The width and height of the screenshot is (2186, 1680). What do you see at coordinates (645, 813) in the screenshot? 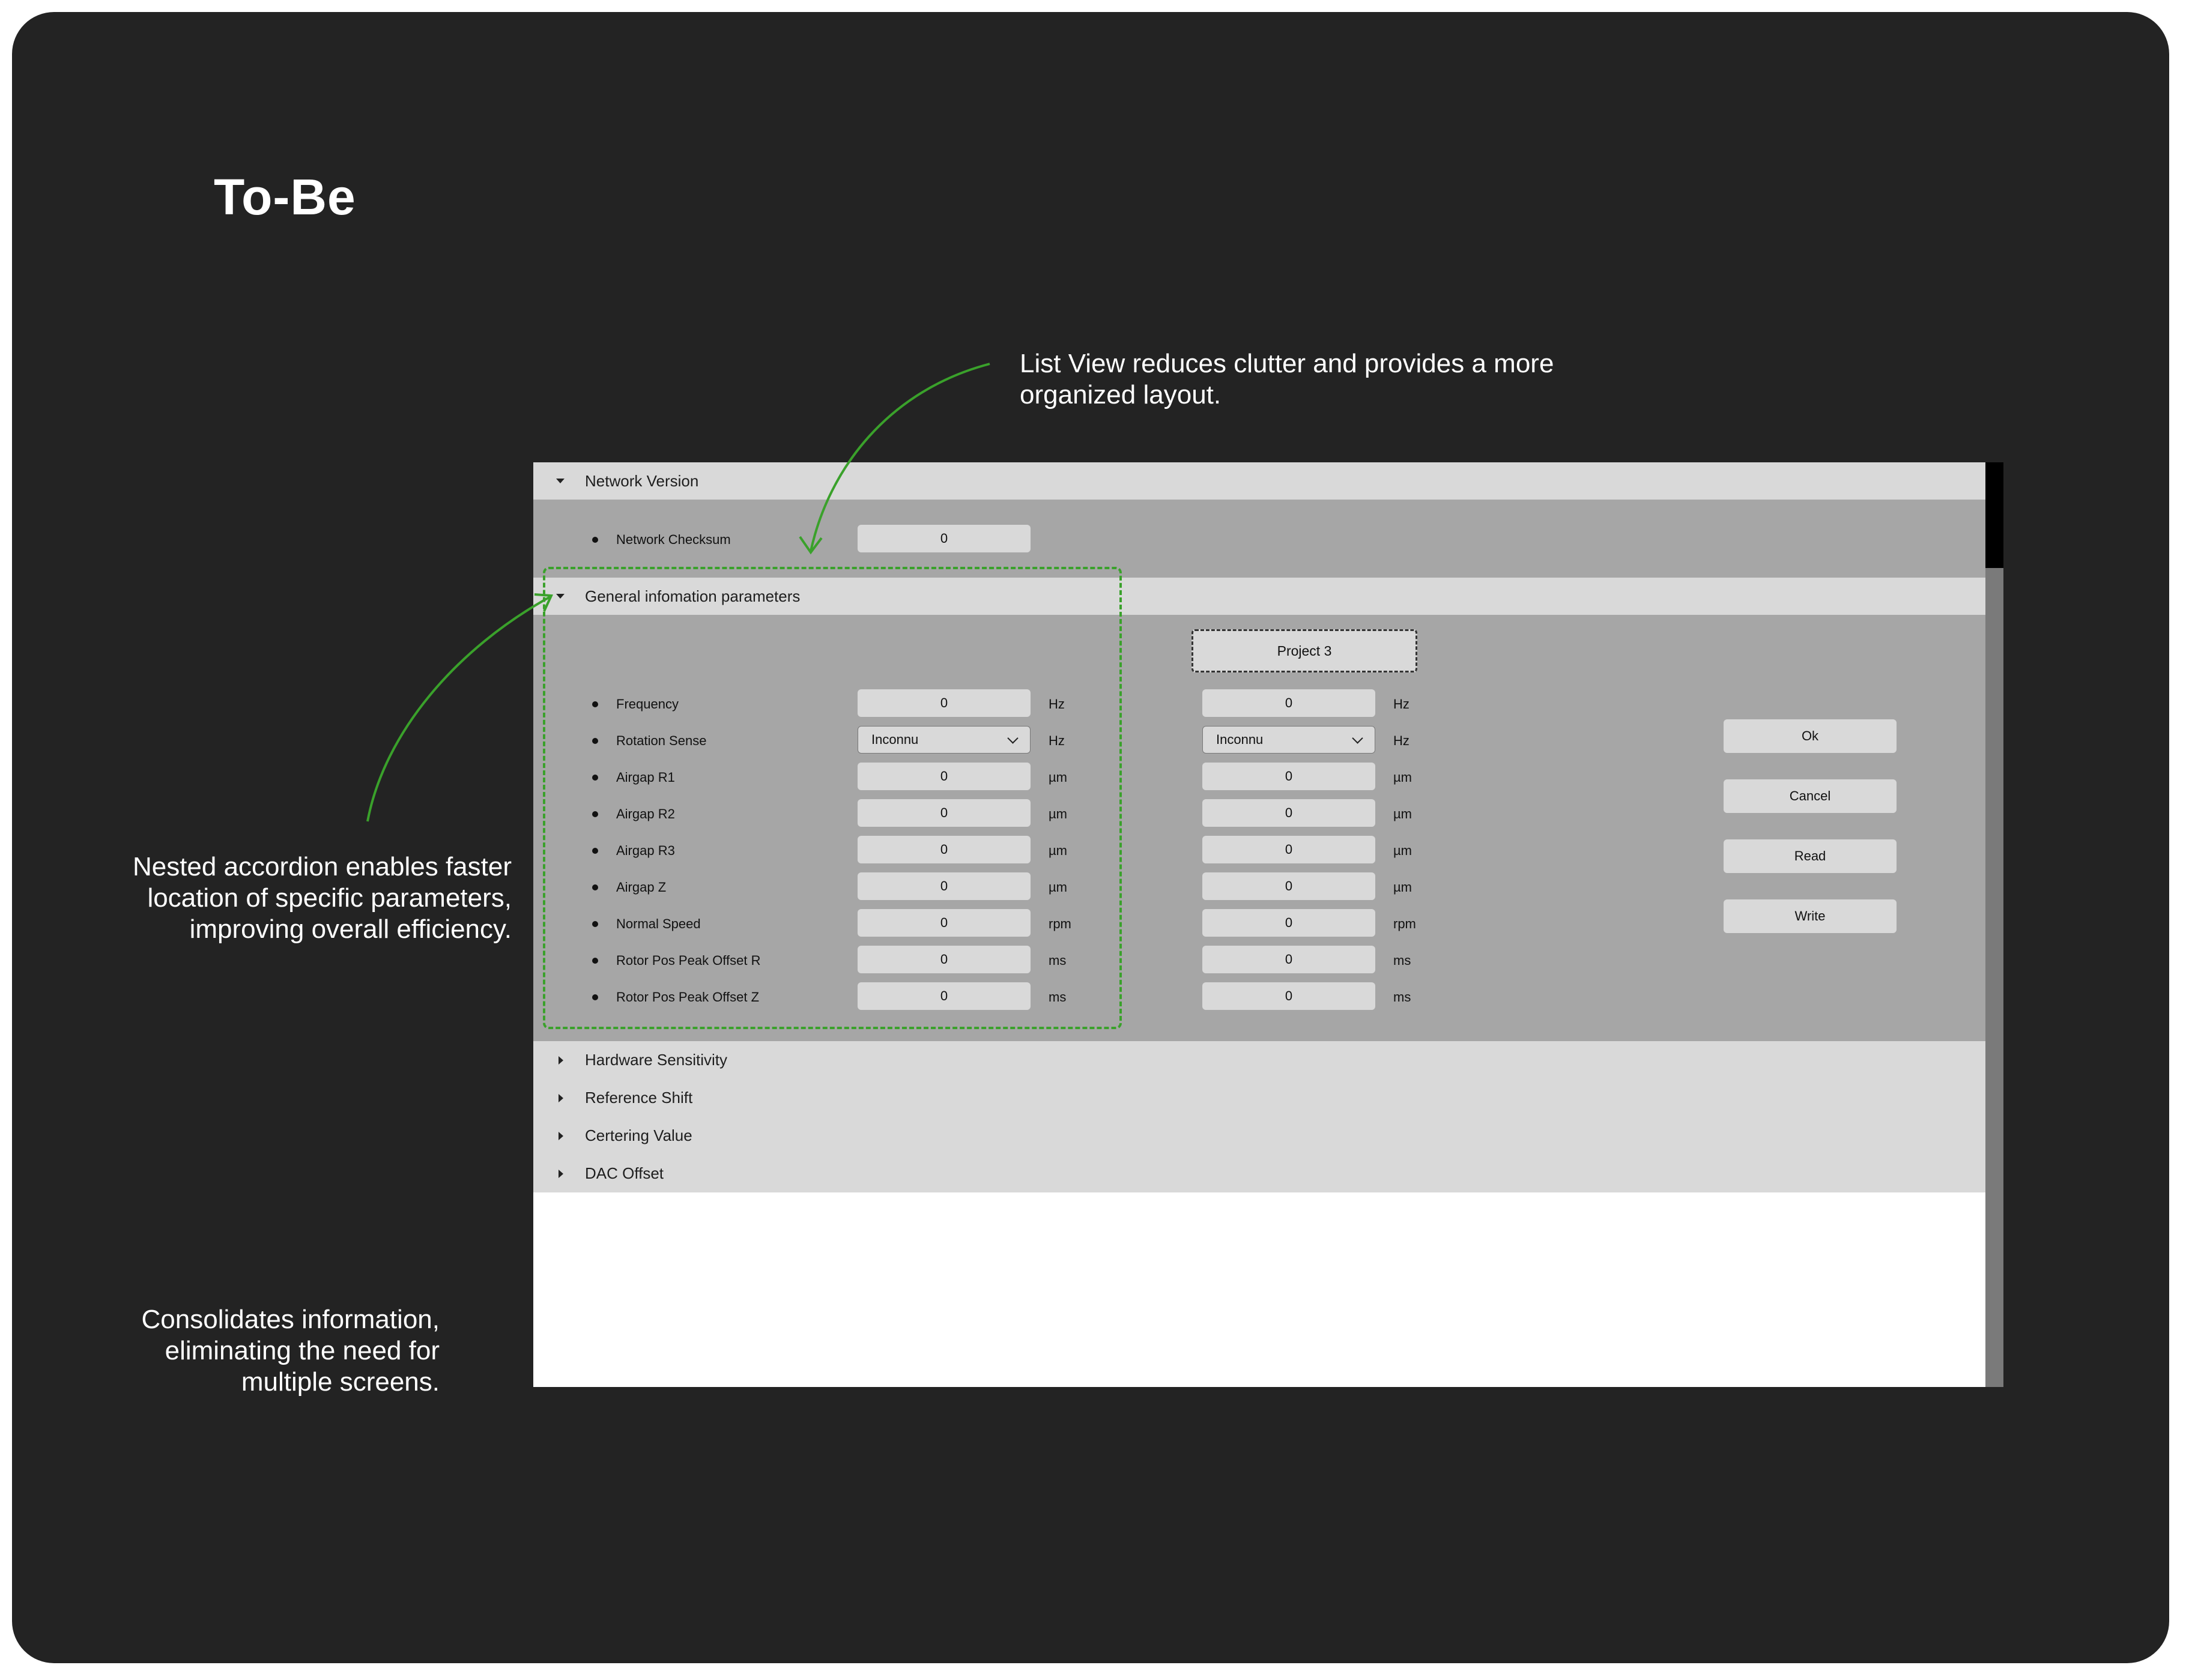
I see `param-label: Airgap R2` at bounding box center [645, 813].